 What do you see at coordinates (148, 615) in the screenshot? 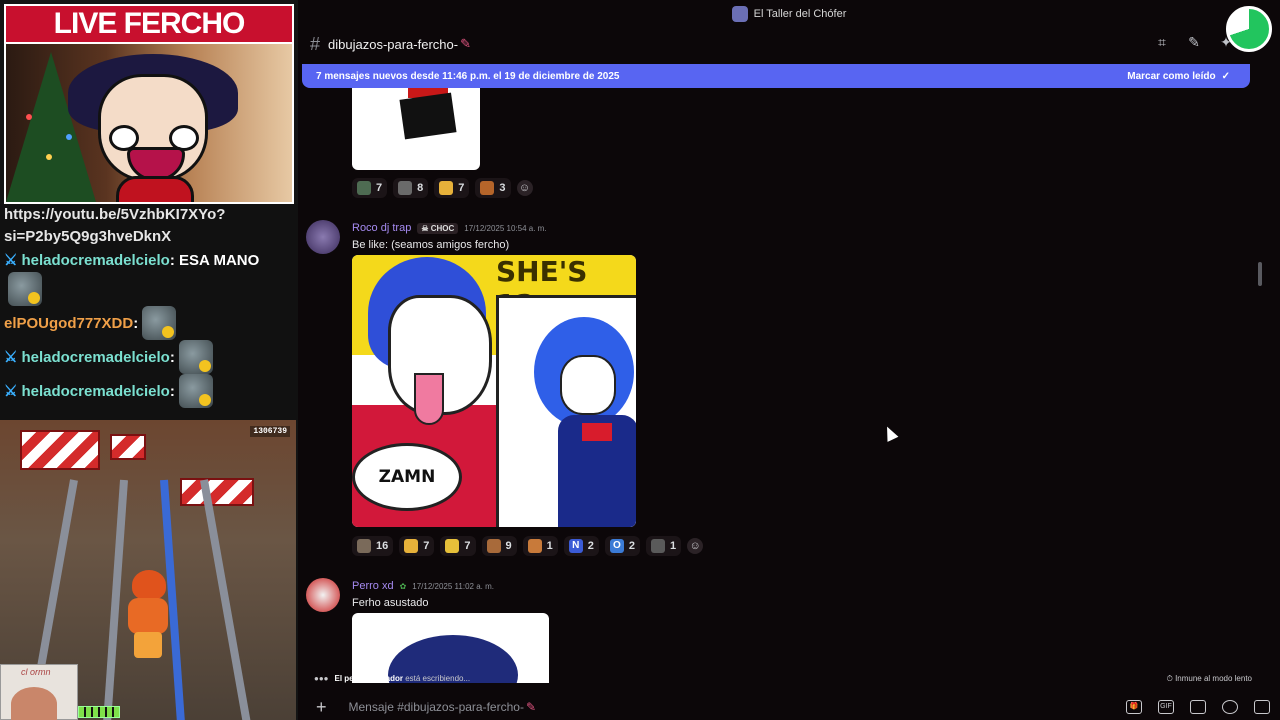
I see `game-character` at bounding box center [148, 615].